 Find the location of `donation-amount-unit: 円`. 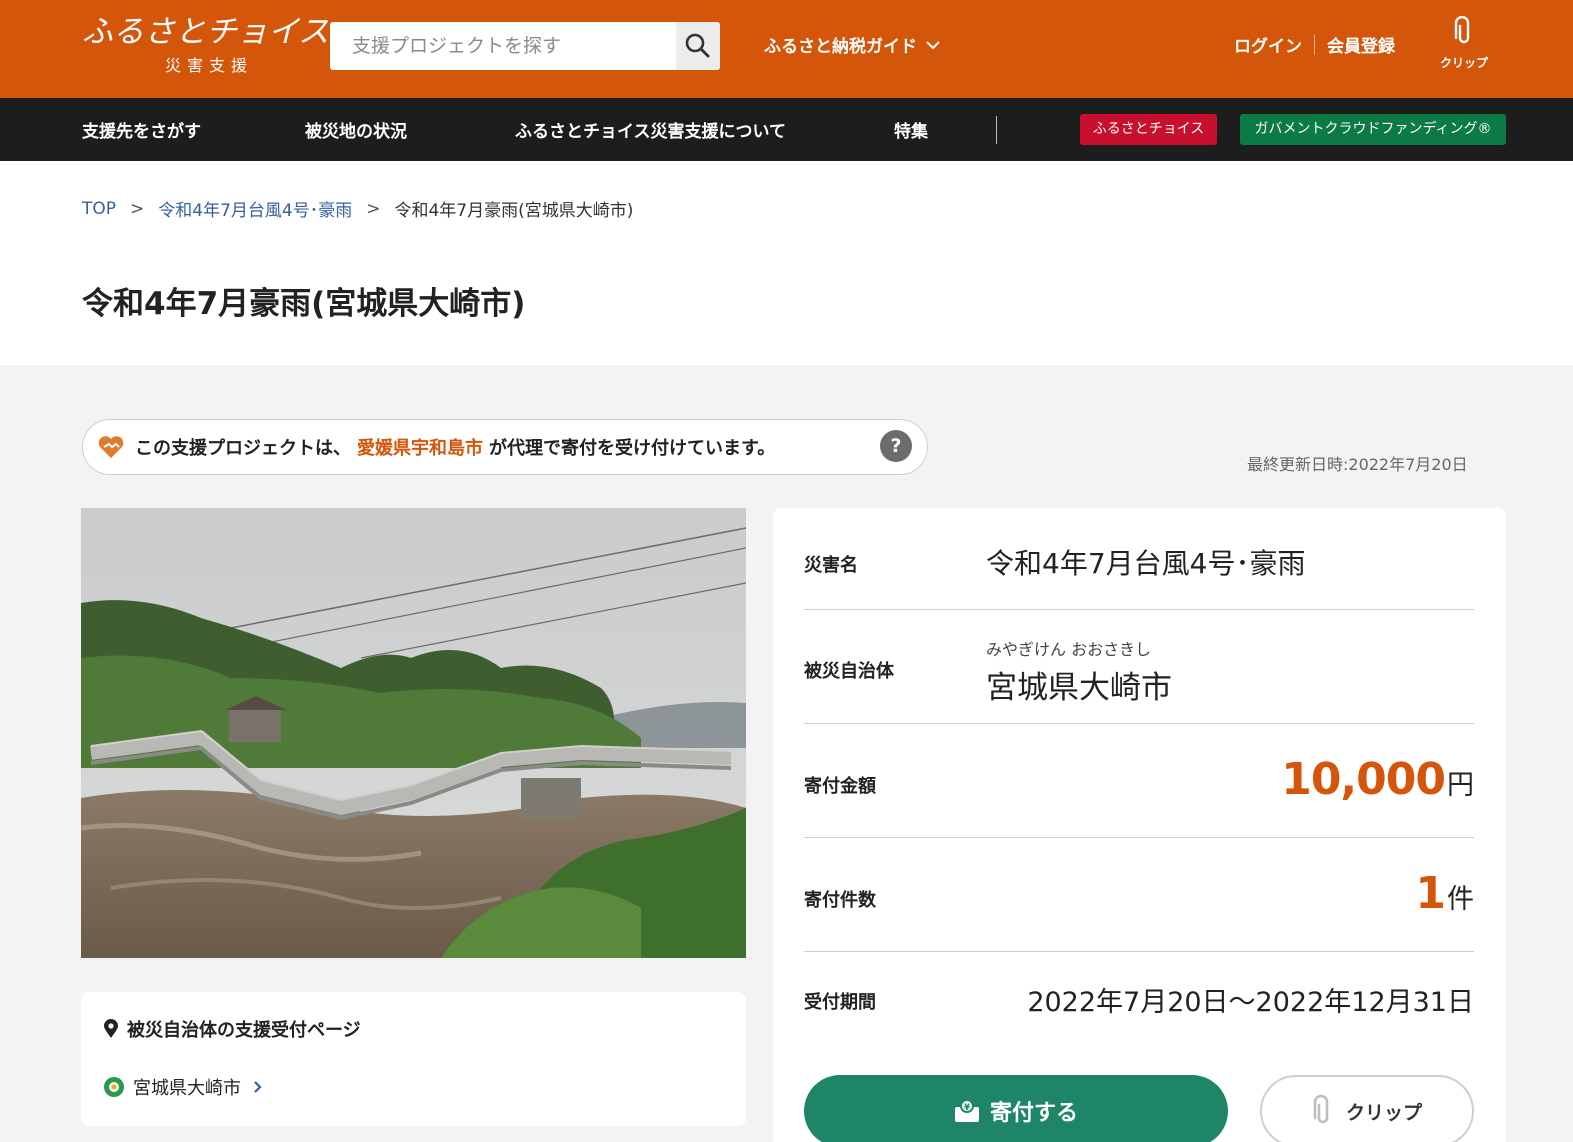

donation-amount-unit: 円 is located at coordinates (1460, 785).